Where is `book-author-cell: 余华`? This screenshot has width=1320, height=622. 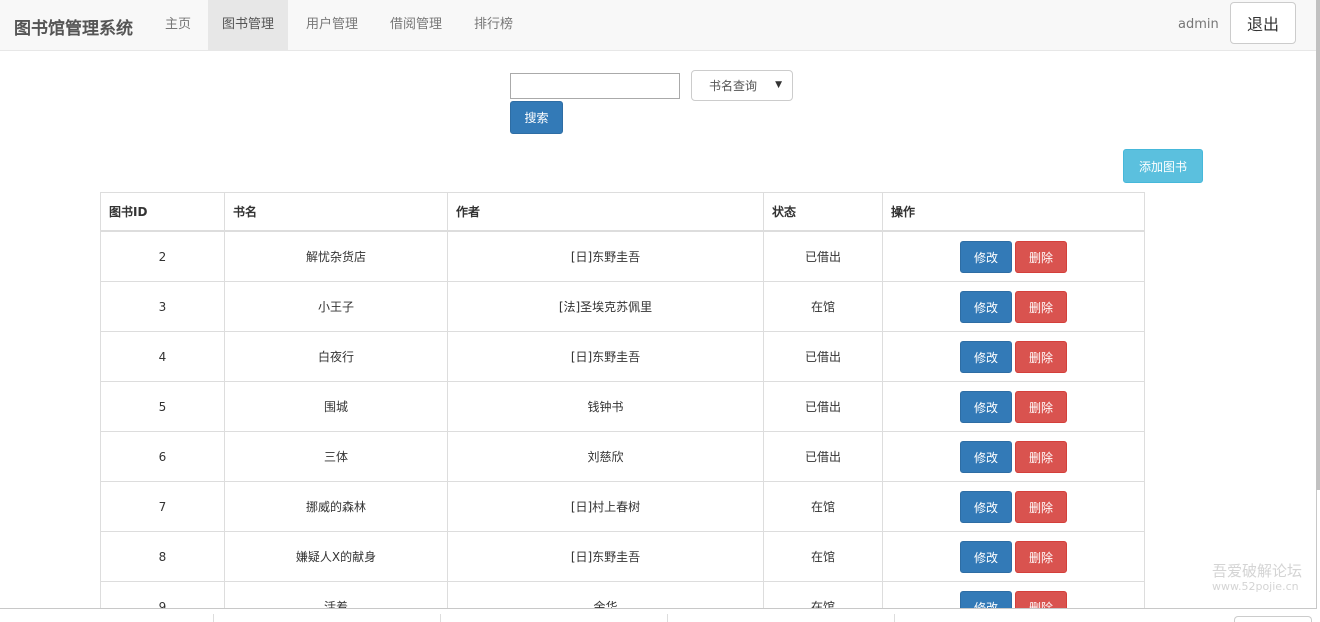
book-author-cell: 余华 is located at coordinates (605, 594).